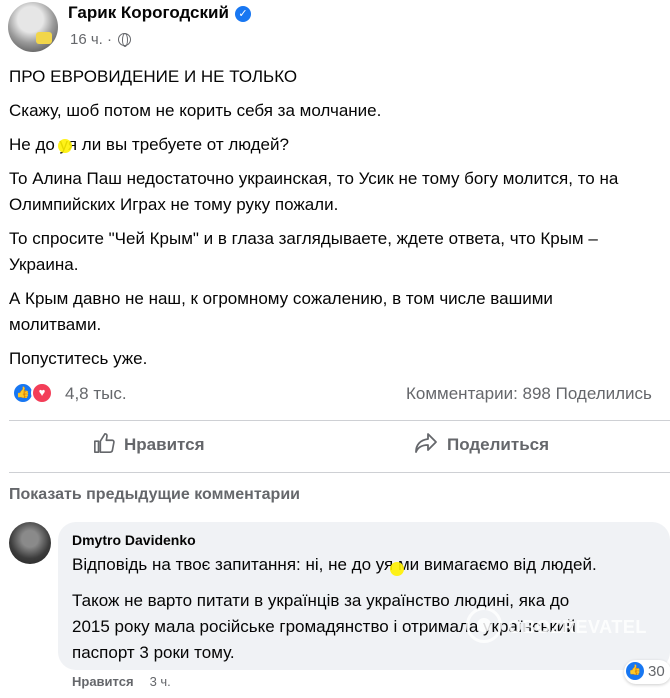 The image size is (670, 698). What do you see at coordinates (148, 12) in the screenshot?
I see `author-name: Гарик Корогодский` at bounding box center [148, 12].